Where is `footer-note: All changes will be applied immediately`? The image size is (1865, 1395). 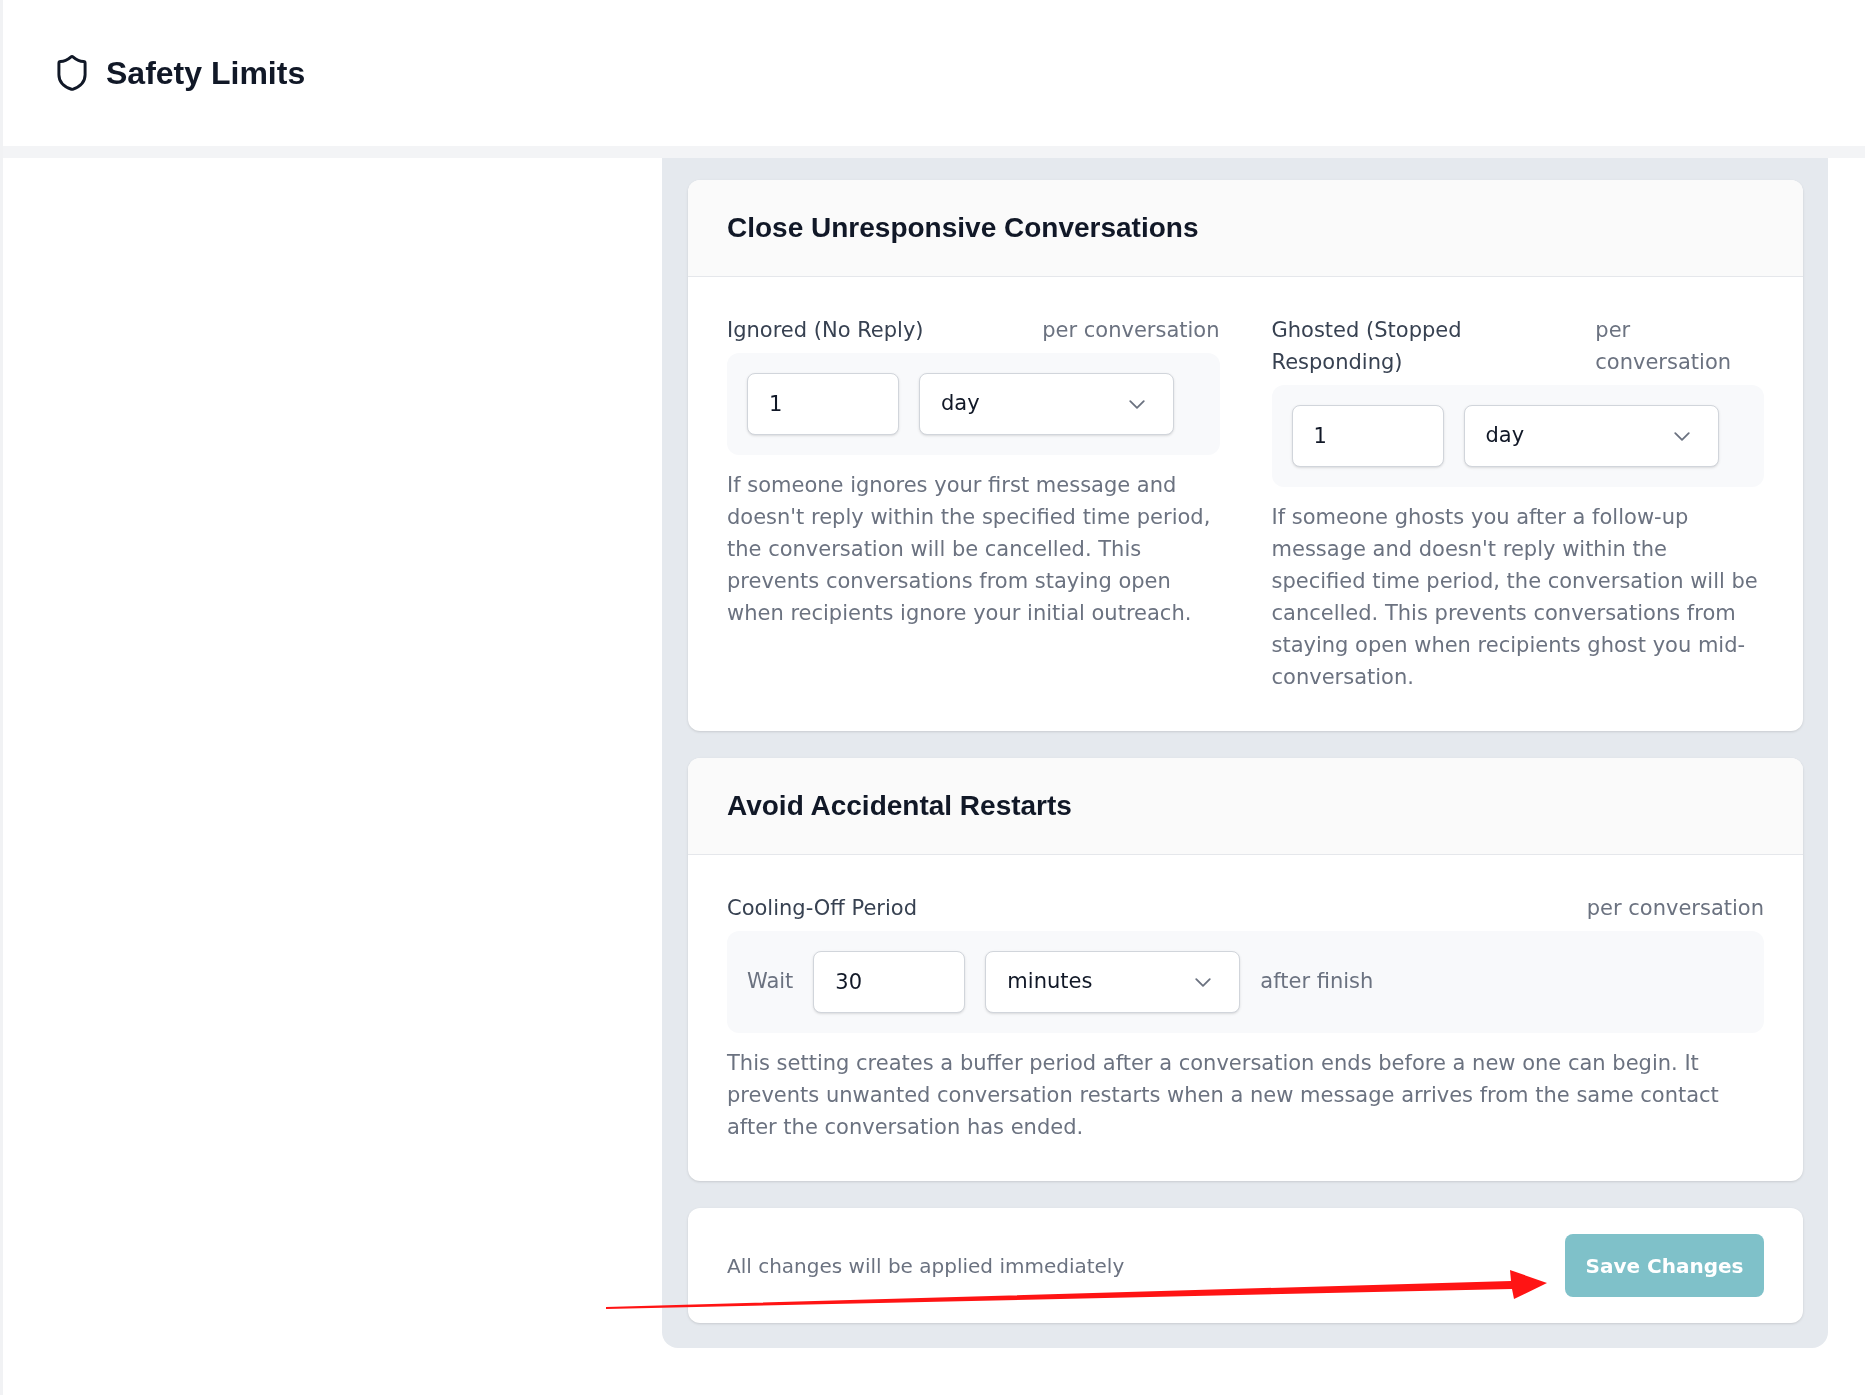
footer-note: All changes will be applied immediately is located at coordinates (926, 1266).